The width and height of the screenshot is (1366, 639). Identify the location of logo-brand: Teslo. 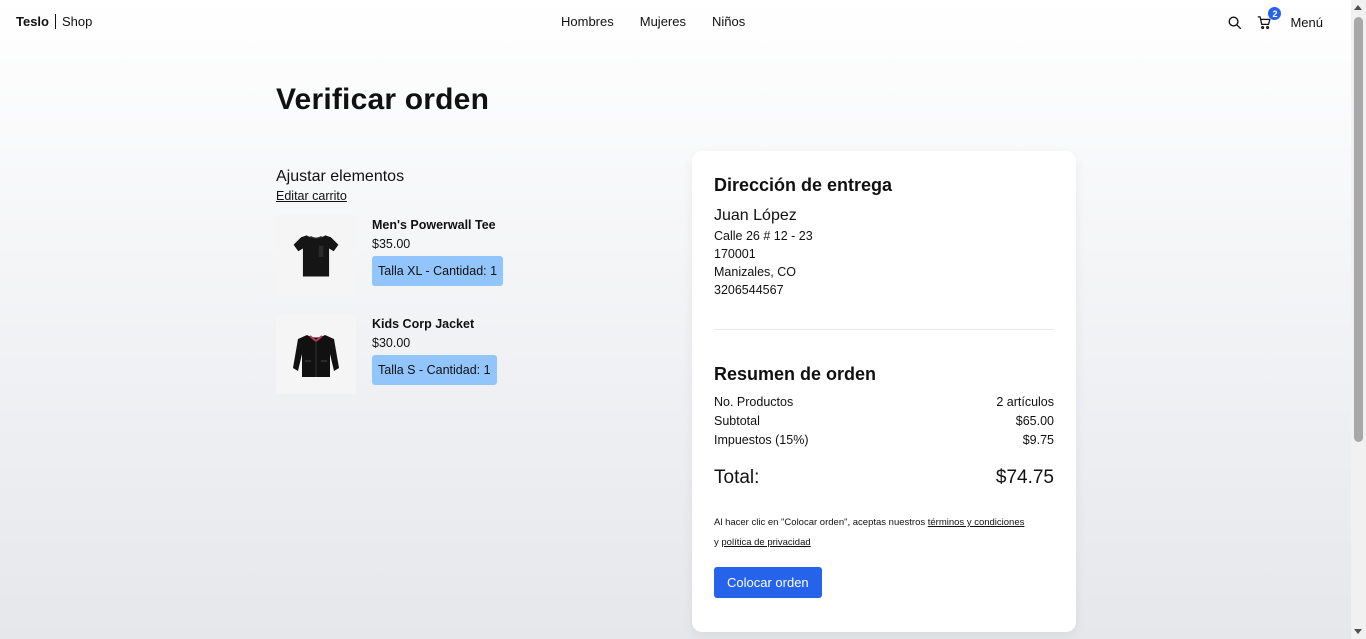
(32, 21).